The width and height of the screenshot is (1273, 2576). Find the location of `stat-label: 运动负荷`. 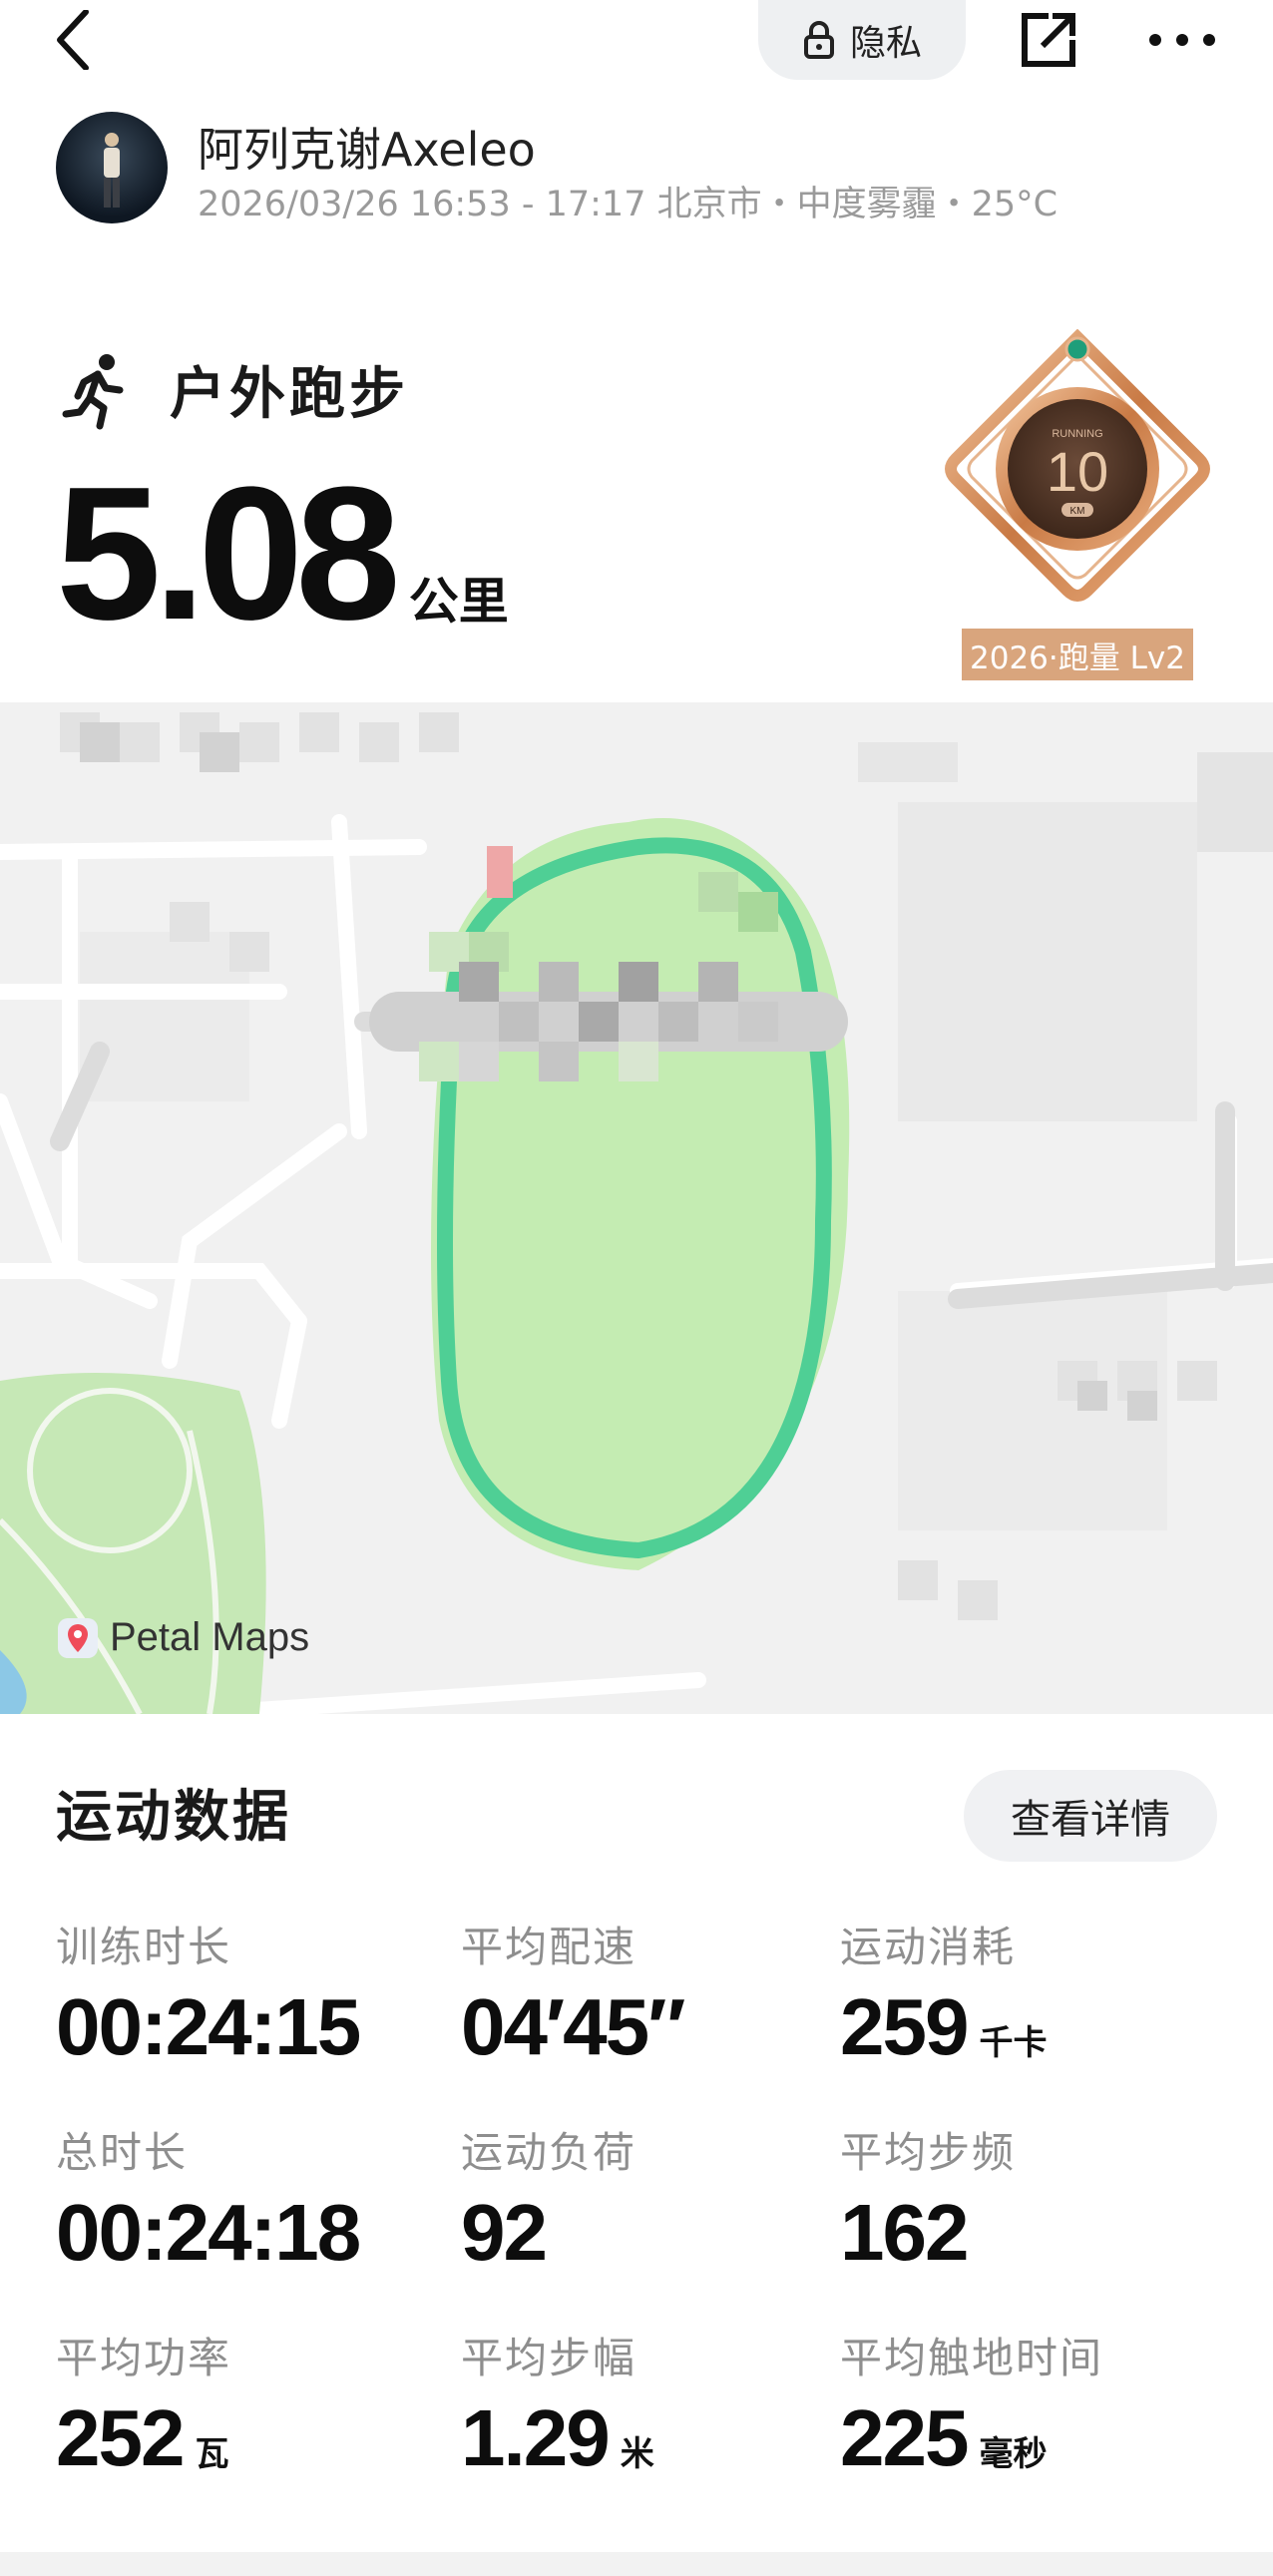

stat-label: 运动负荷 is located at coordinates (549, 2152).